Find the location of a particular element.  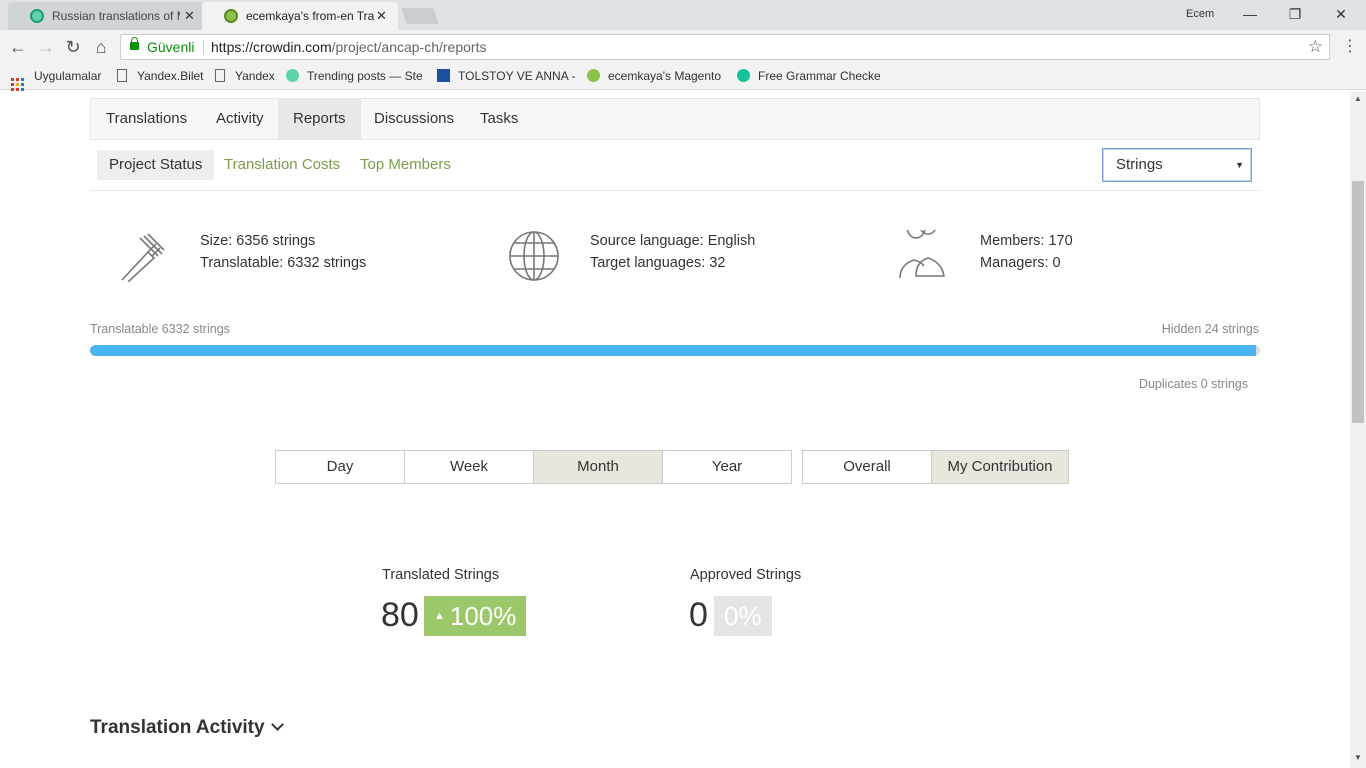

tab-title: Russian translations of M is located at coordinates (116, 16).